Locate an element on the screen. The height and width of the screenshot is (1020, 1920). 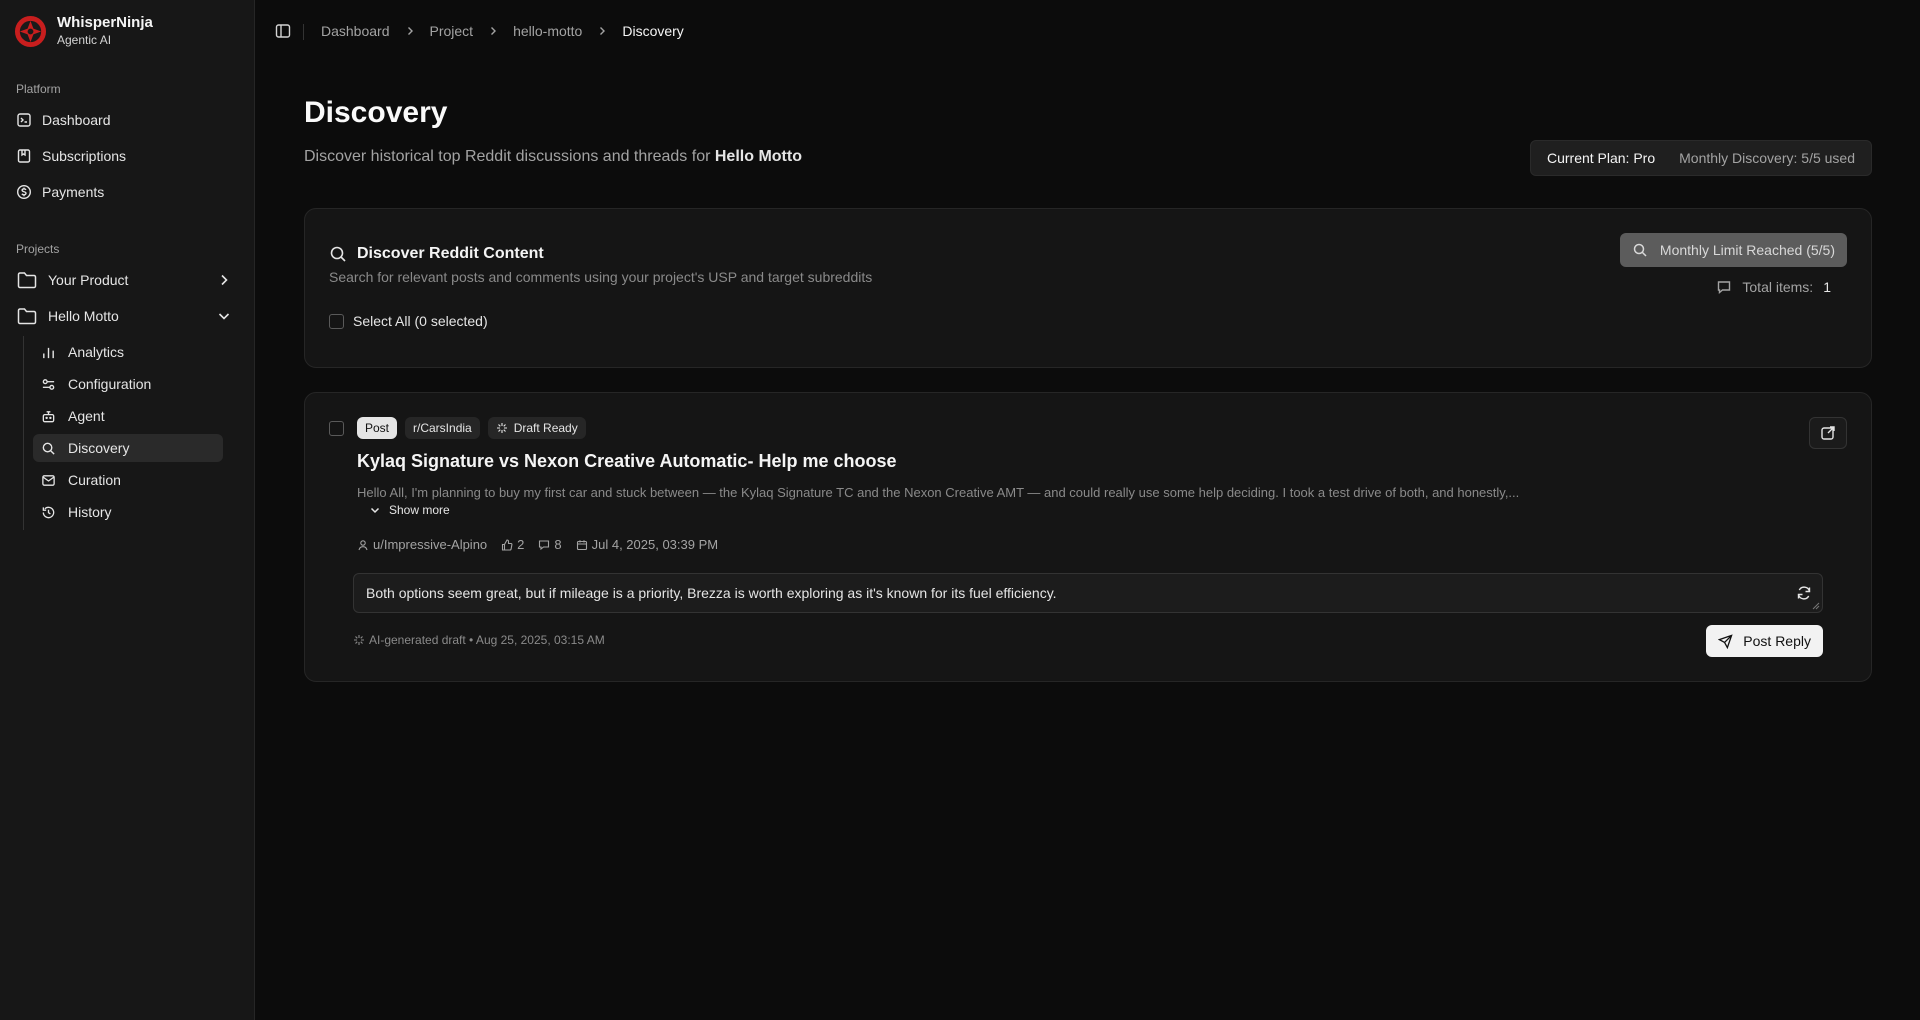
topbar-divider is located at coordinates (303, 32).